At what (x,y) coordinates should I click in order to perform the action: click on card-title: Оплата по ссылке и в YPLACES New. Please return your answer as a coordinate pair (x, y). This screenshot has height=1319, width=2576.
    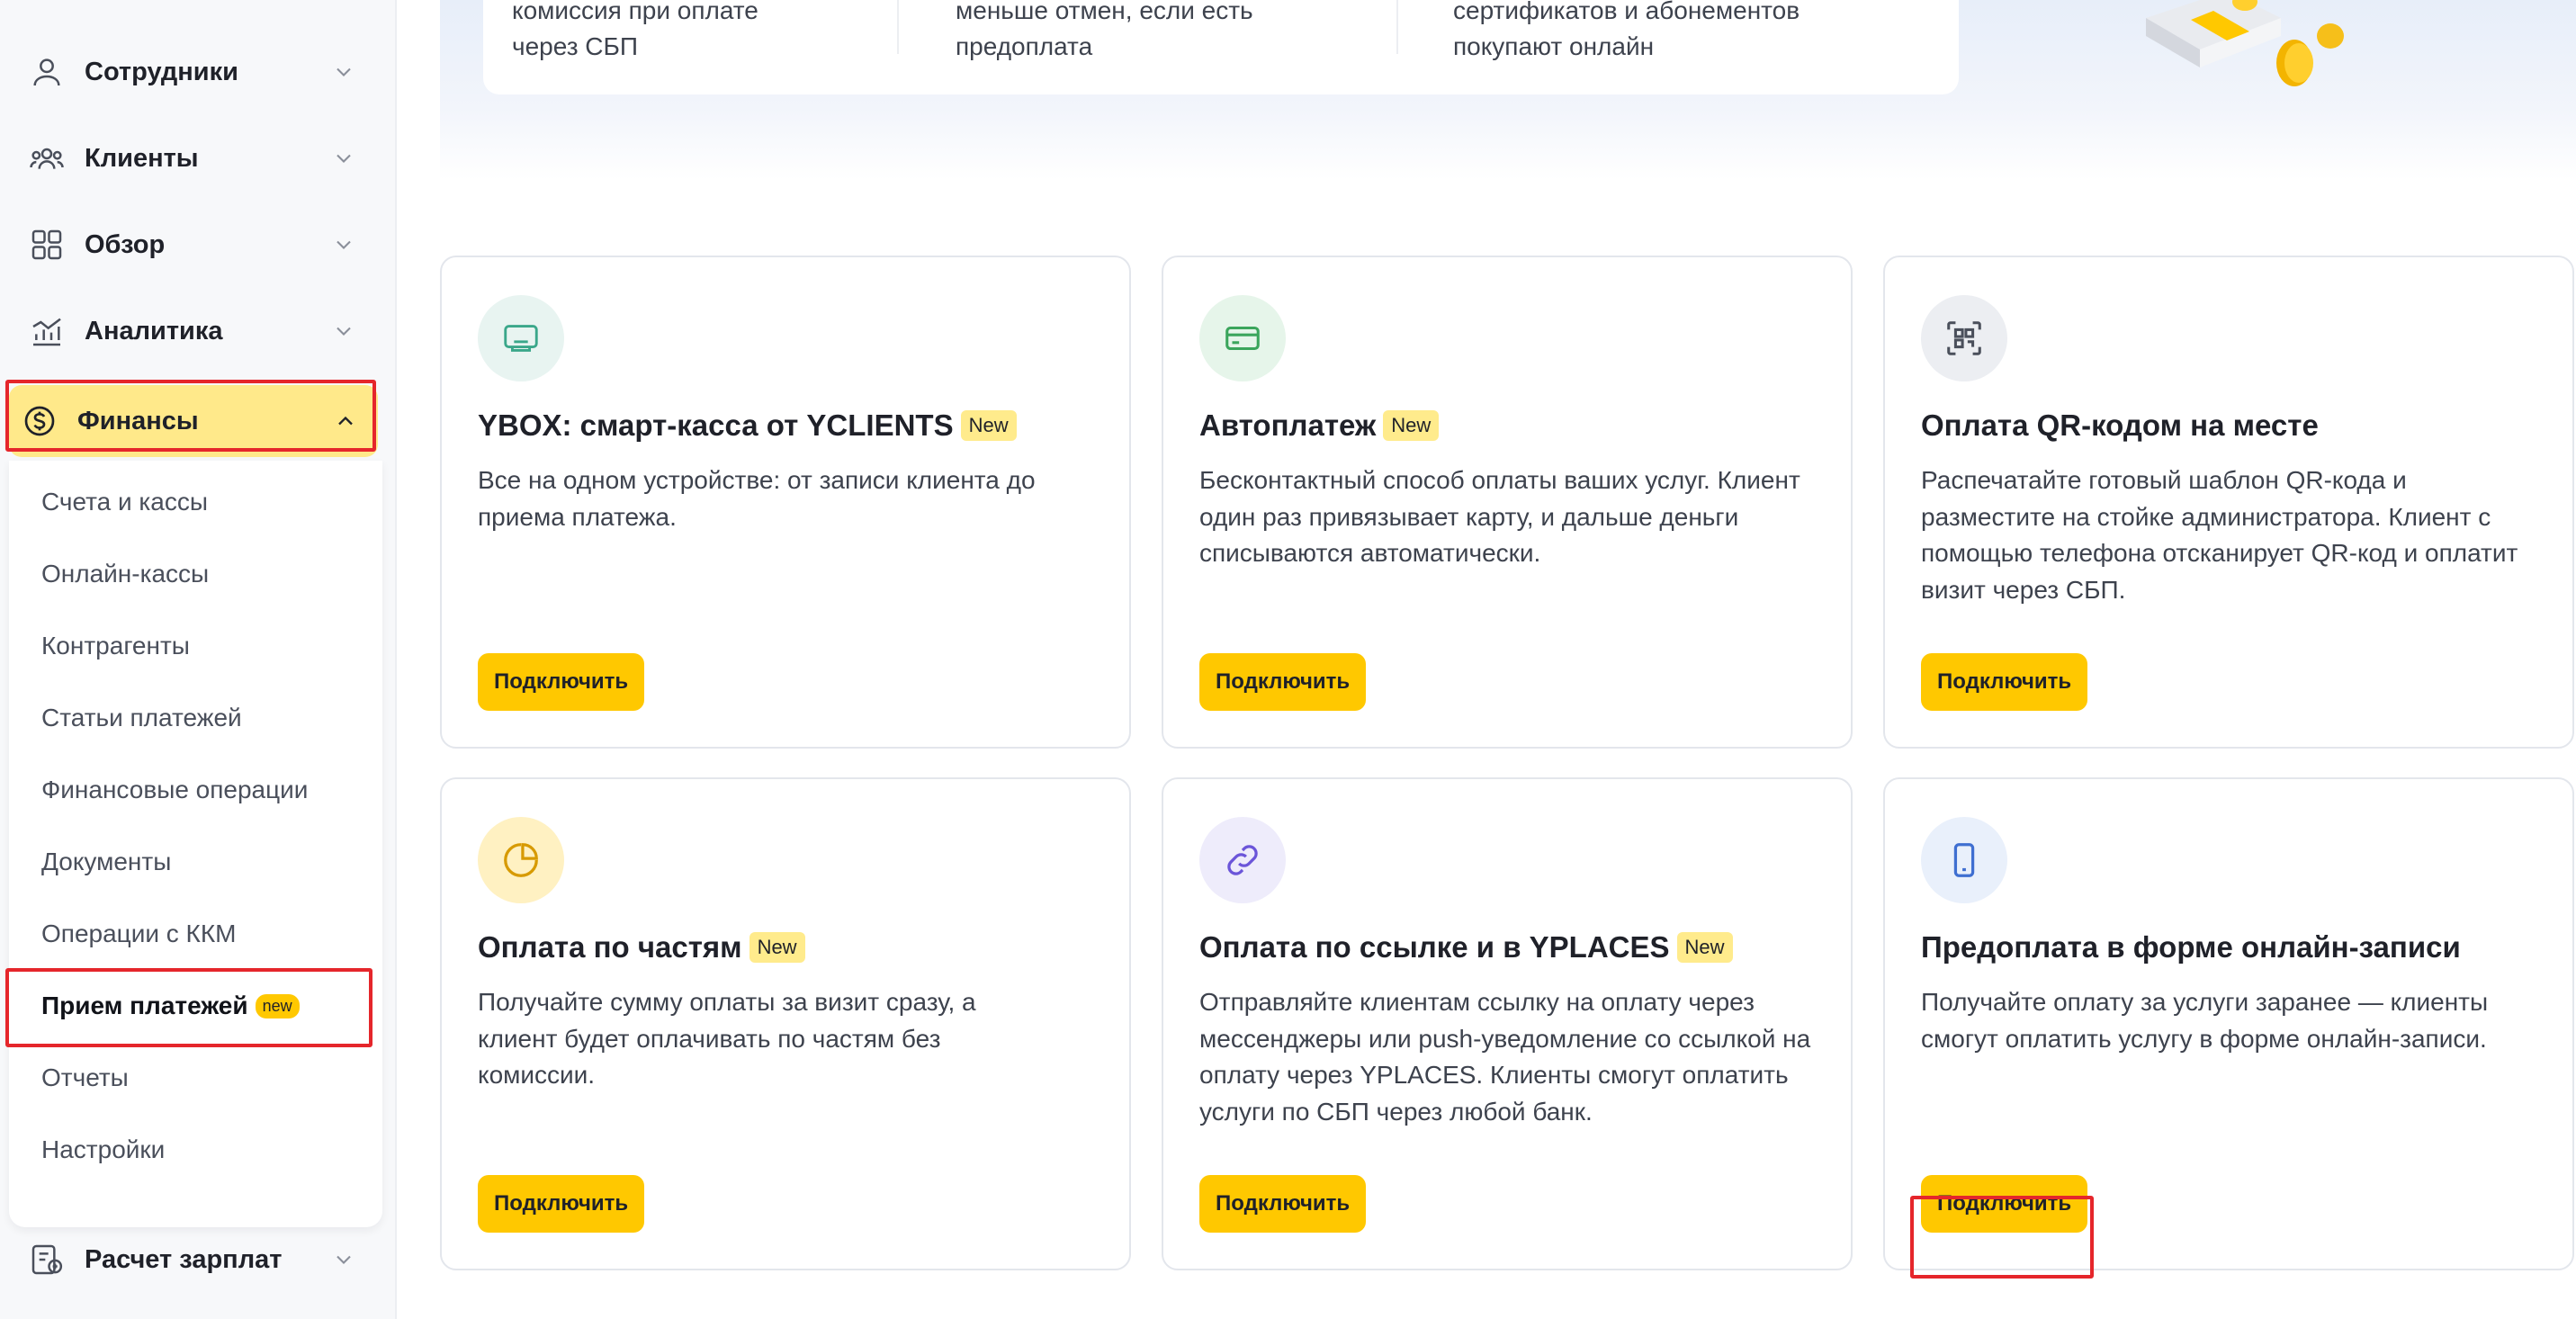
    Looking at the image, I should click on (1512, 947).